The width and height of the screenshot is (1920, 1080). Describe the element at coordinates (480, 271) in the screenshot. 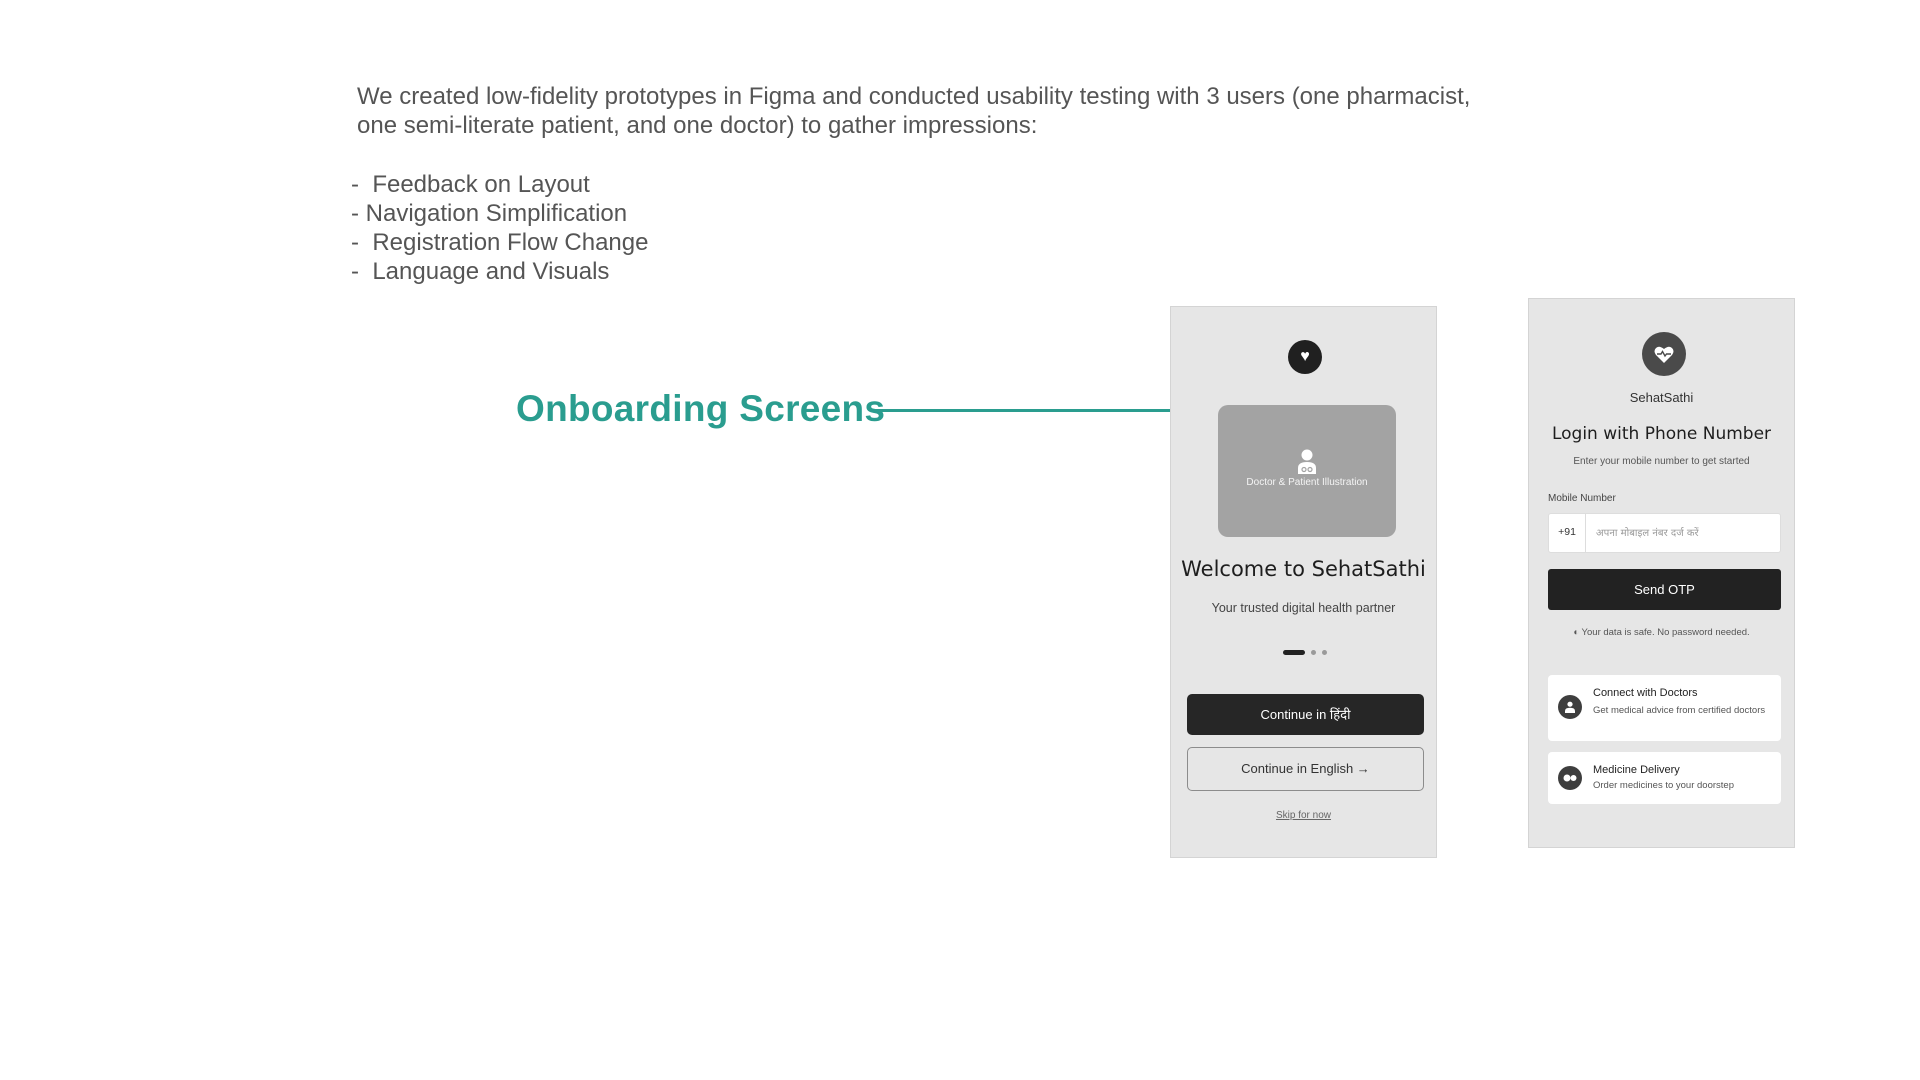

I see `feedback-item: - Language and Visuals` at that location.